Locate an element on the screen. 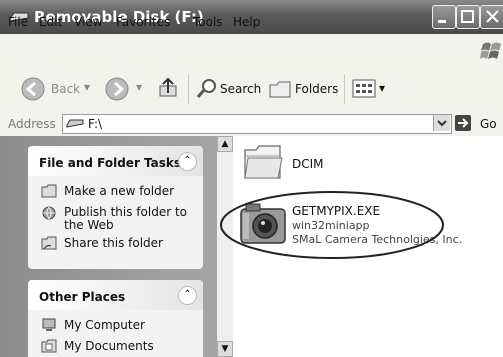 The height and width of the screenshot is (357, 503). close-button is located at coordinates (491, 17).